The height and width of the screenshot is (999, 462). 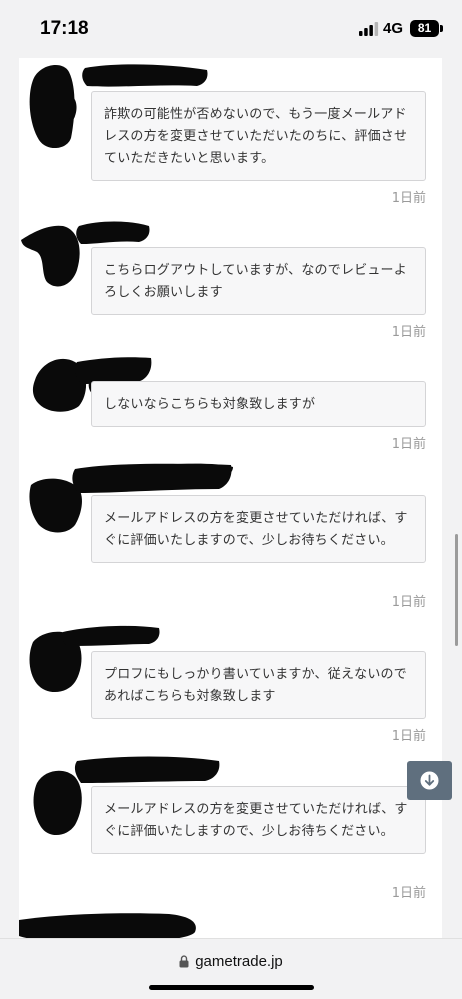 I want to click on message-text: こちらログアウトしていますが、なのでレビューよろしくお願いします, so click(x=255, y=281).